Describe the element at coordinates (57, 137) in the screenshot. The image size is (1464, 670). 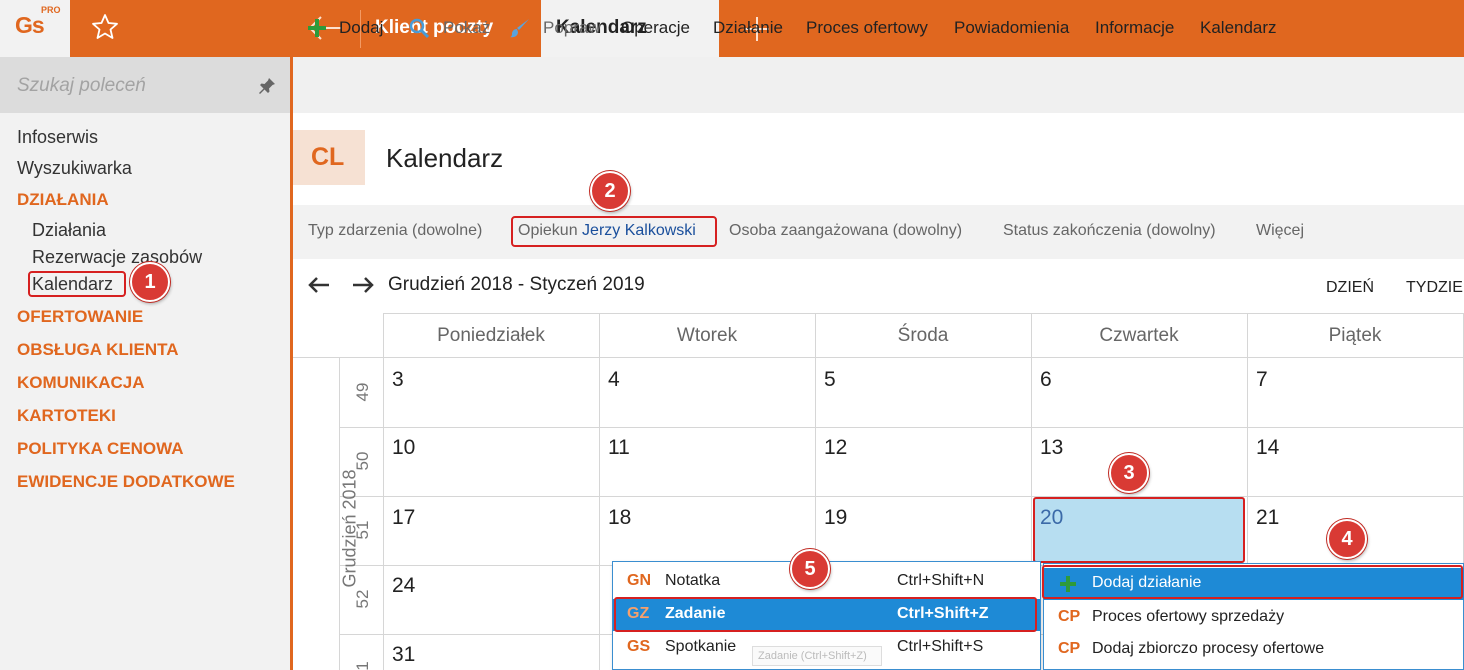
I see `sidebar-item-infoserwis: Infoserwis` at that location.